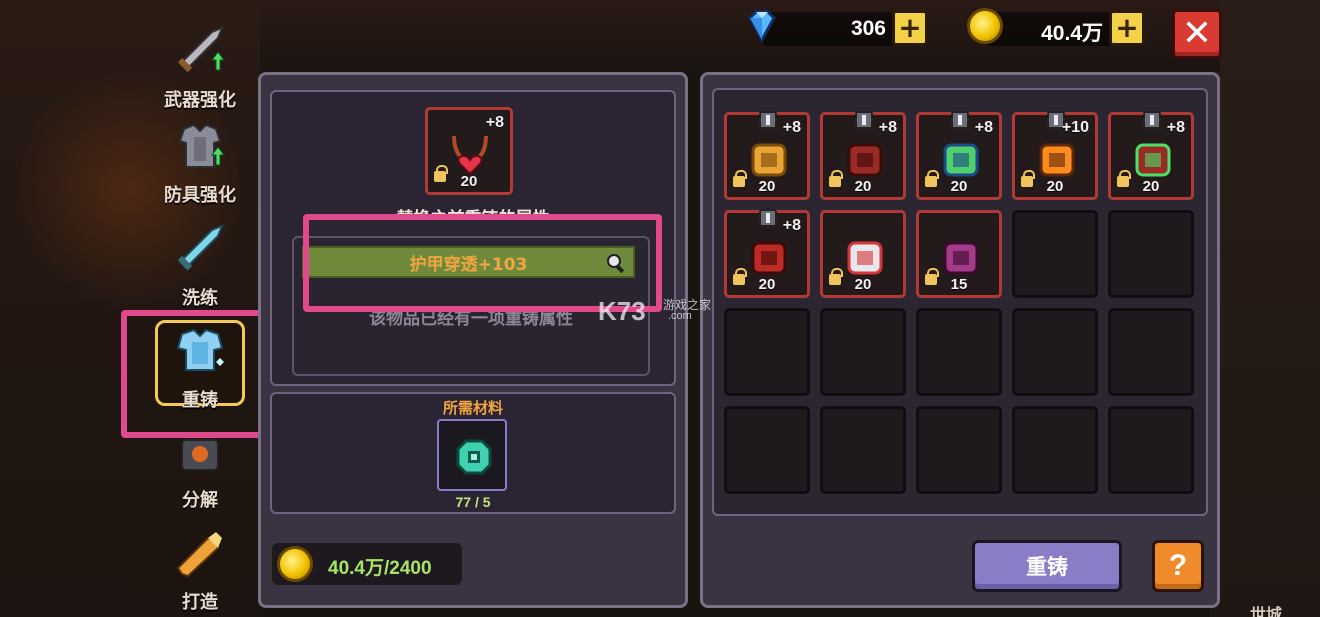 The width and height of the screenshot is (1320, 617). I want to click on gem-counter: 306 +, so click(838, 28).